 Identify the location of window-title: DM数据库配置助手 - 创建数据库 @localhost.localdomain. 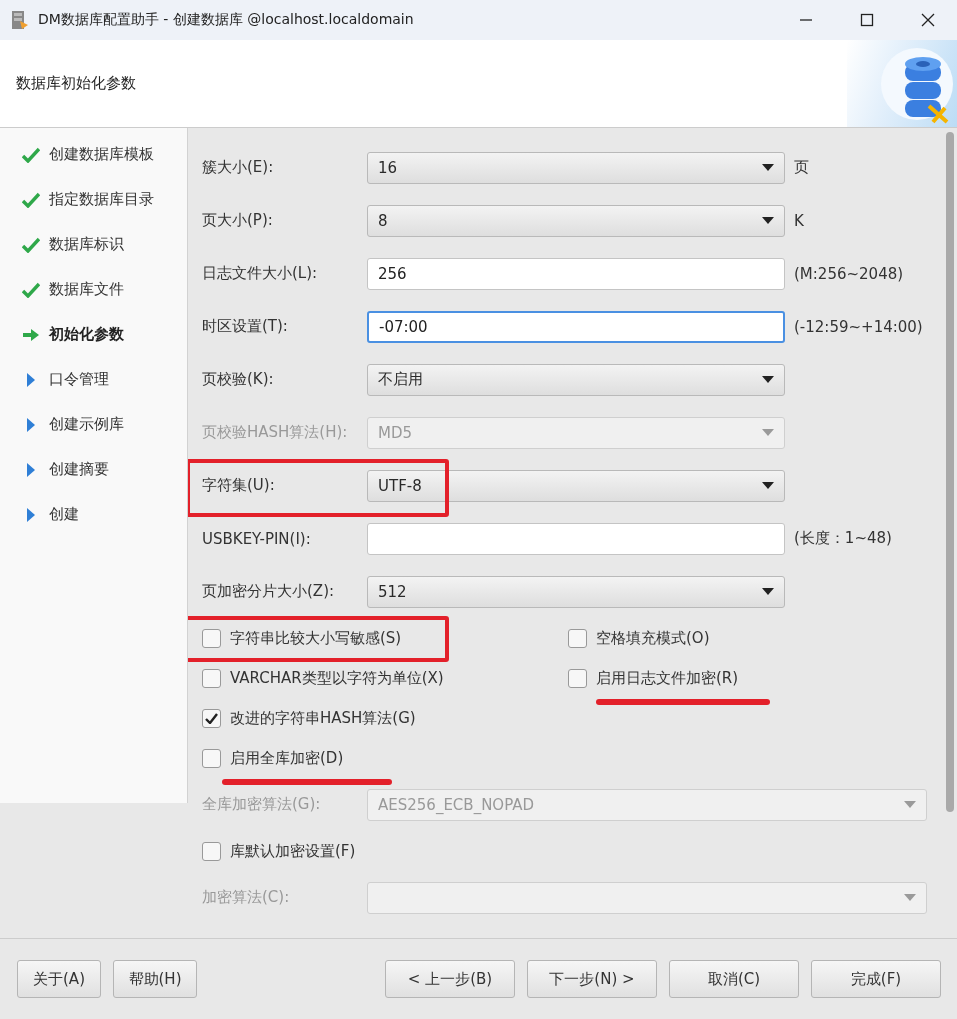
(226, 20).